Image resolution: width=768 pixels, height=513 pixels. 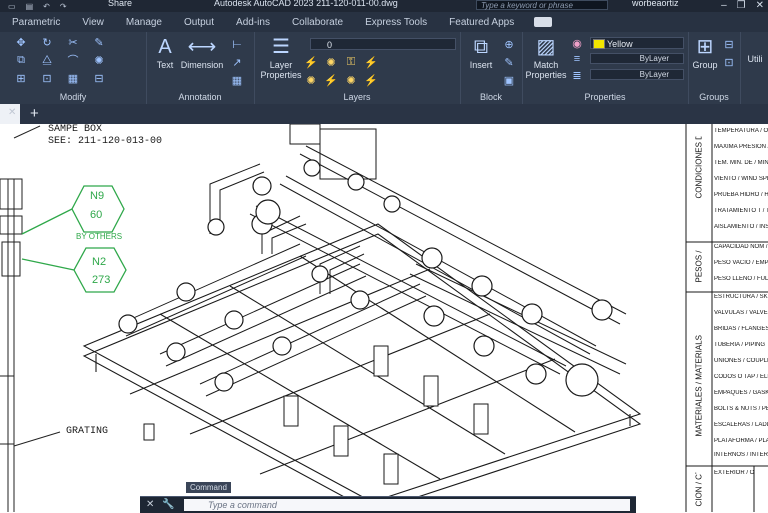 I want to click on text-button: A Text, so click(x=165, y=53).